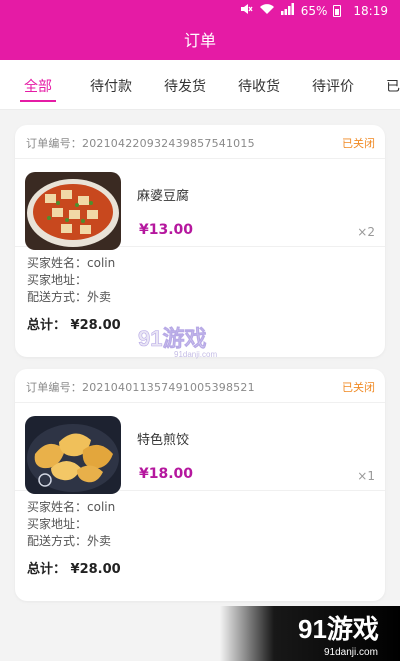  I want to click on order-number: 订单编号：20210422093243985754101​5, so click(140, 143).